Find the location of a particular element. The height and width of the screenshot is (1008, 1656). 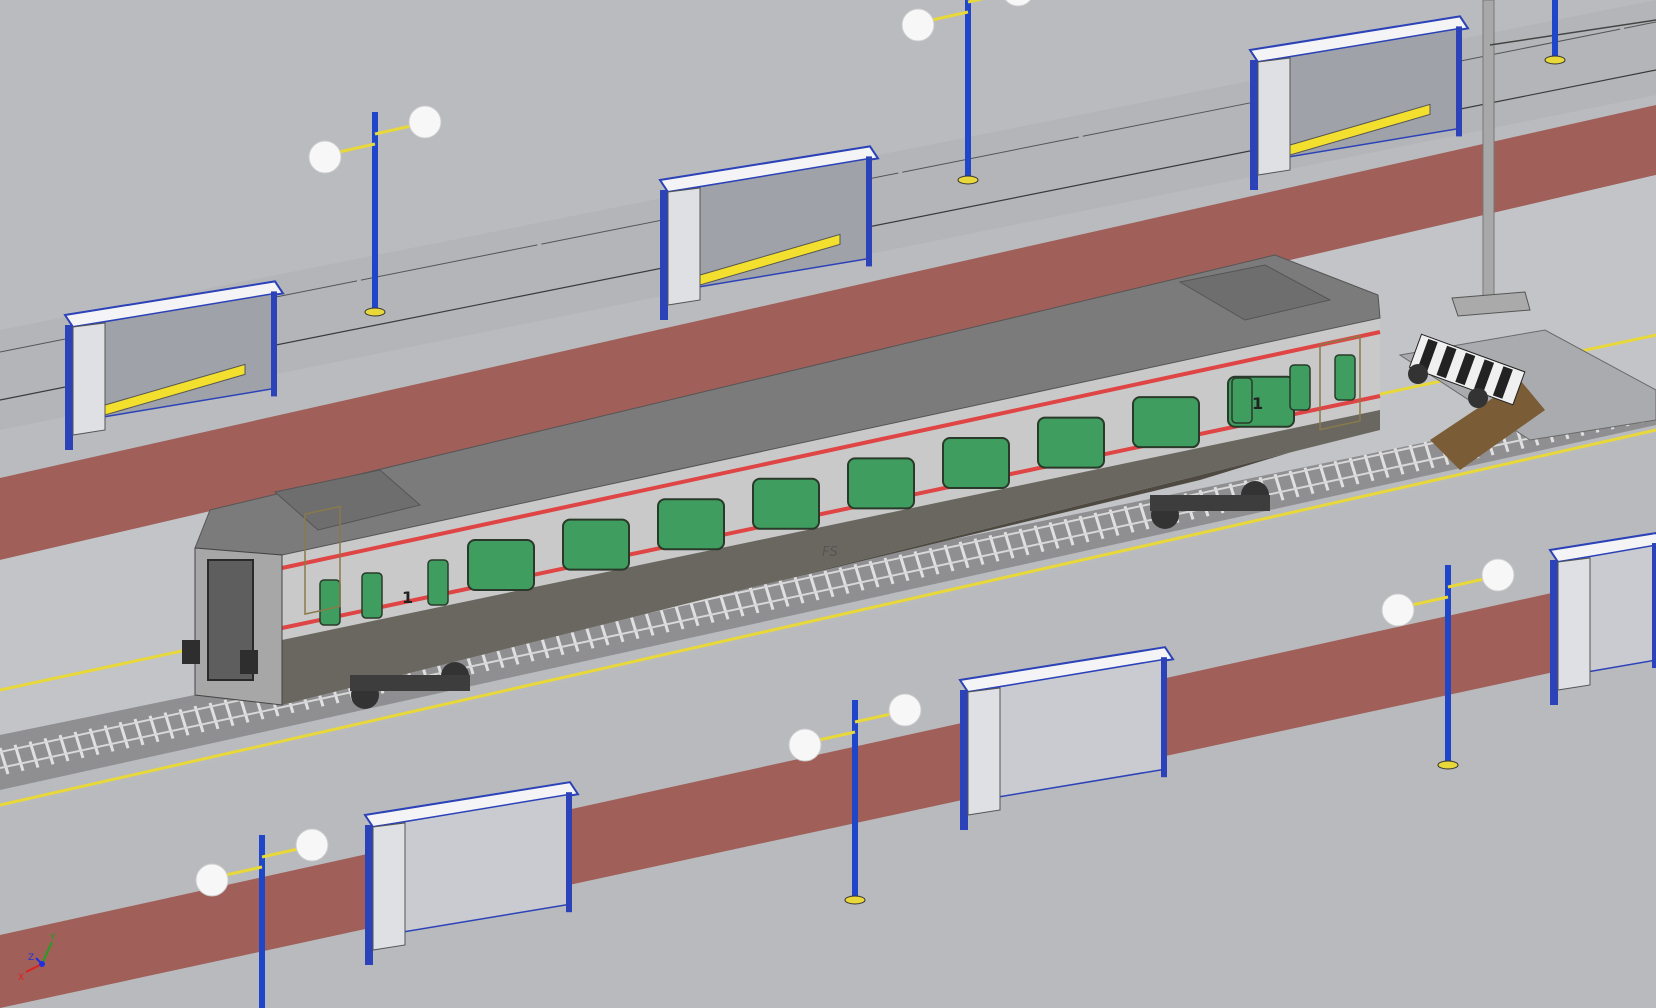

rear-buffer-left is located at coordinates (191, 652).